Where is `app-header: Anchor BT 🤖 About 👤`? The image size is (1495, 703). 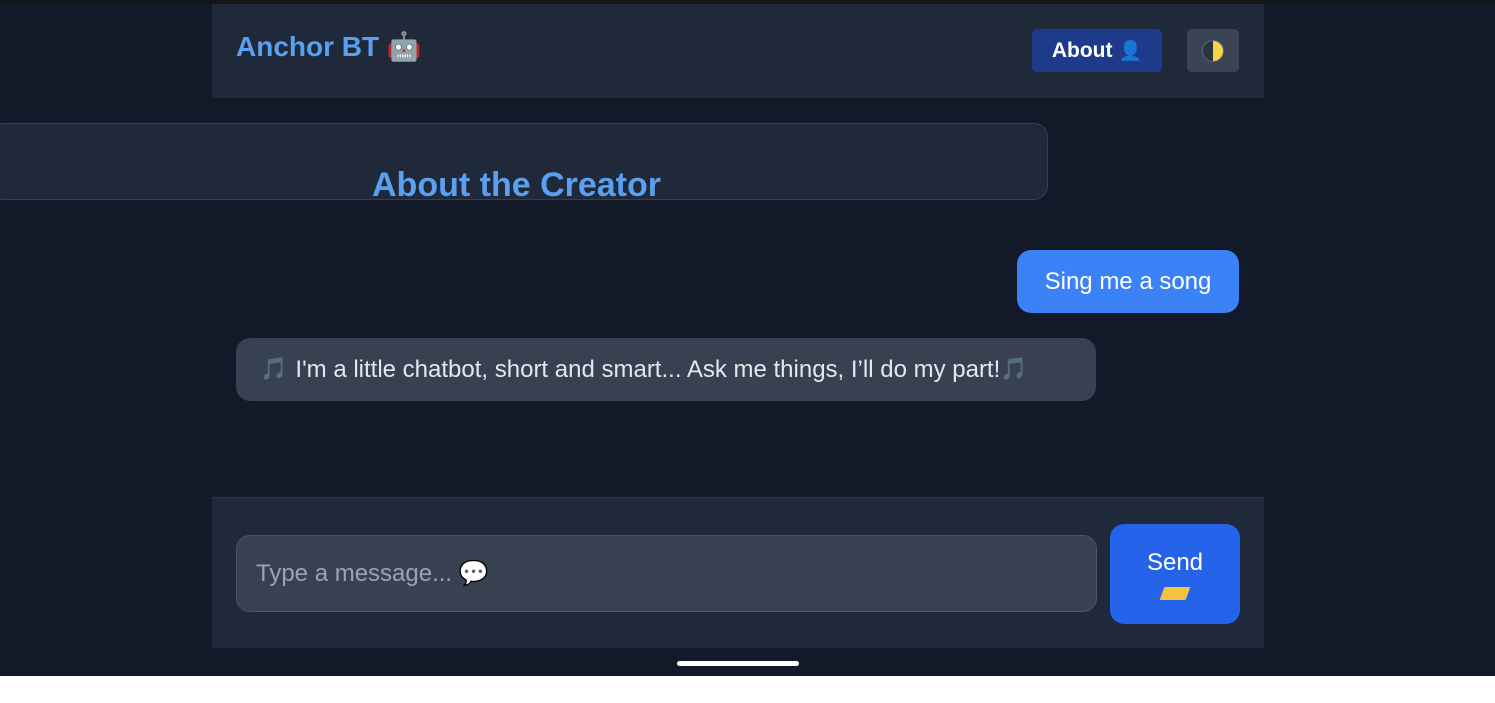 app-header: Anchor BT 🤖 About 👤 is located at coordinates (738, 51).